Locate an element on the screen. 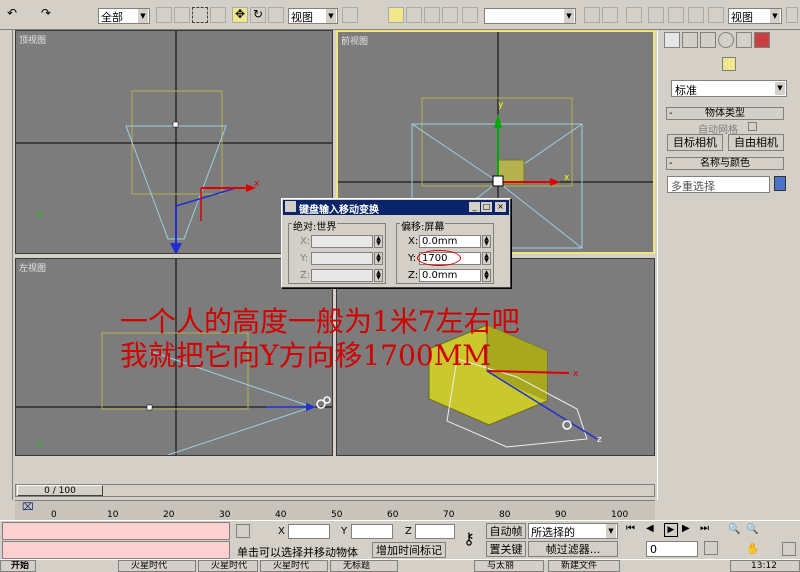  go-to-start-icon: ⏮ is located at coordinates (630, 528).